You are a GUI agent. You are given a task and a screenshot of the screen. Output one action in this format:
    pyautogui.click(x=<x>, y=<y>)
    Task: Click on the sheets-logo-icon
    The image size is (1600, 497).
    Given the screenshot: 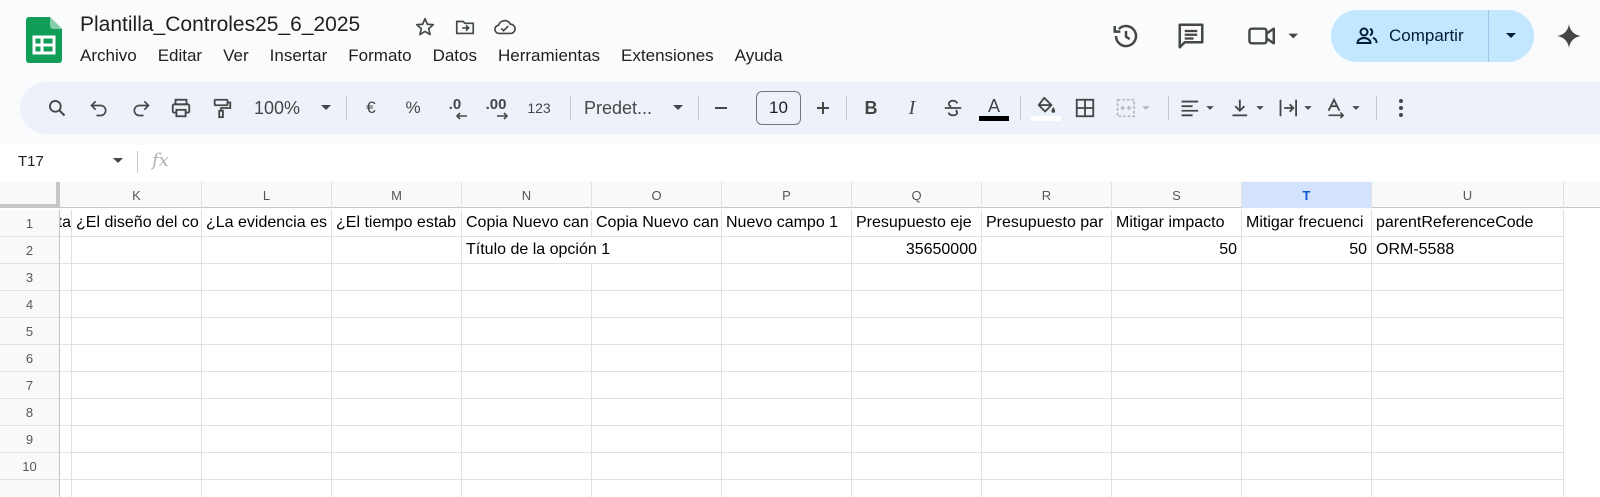 What is the action you would take?
    pyautogui.click(x=44, y=40)
    